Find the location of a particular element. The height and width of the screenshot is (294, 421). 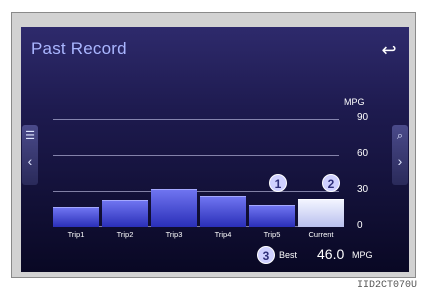

marker-3: 3 is located at coordinates (266, 255).